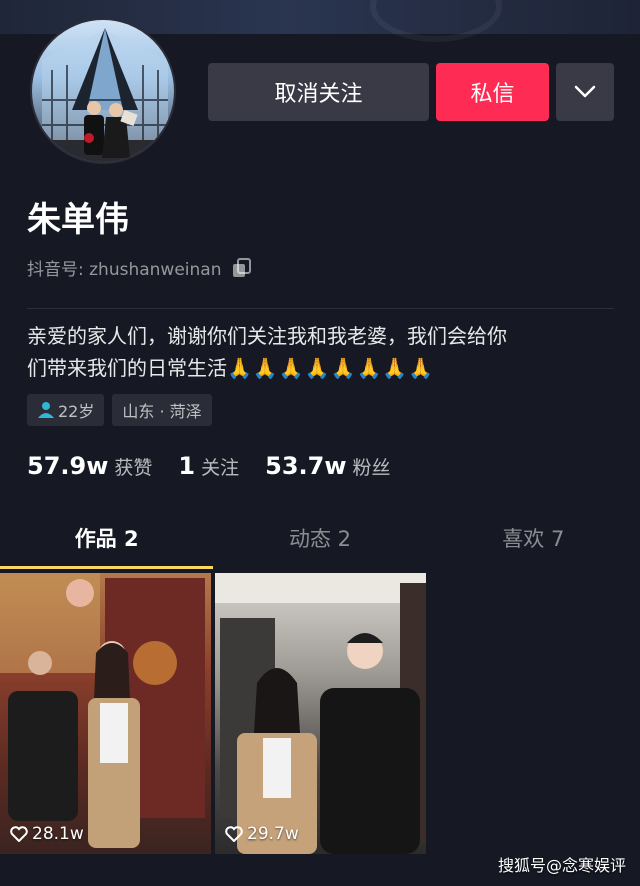 The height and width of the screenshot is (886, 640). I want to click on more-button, so click(585, 92).